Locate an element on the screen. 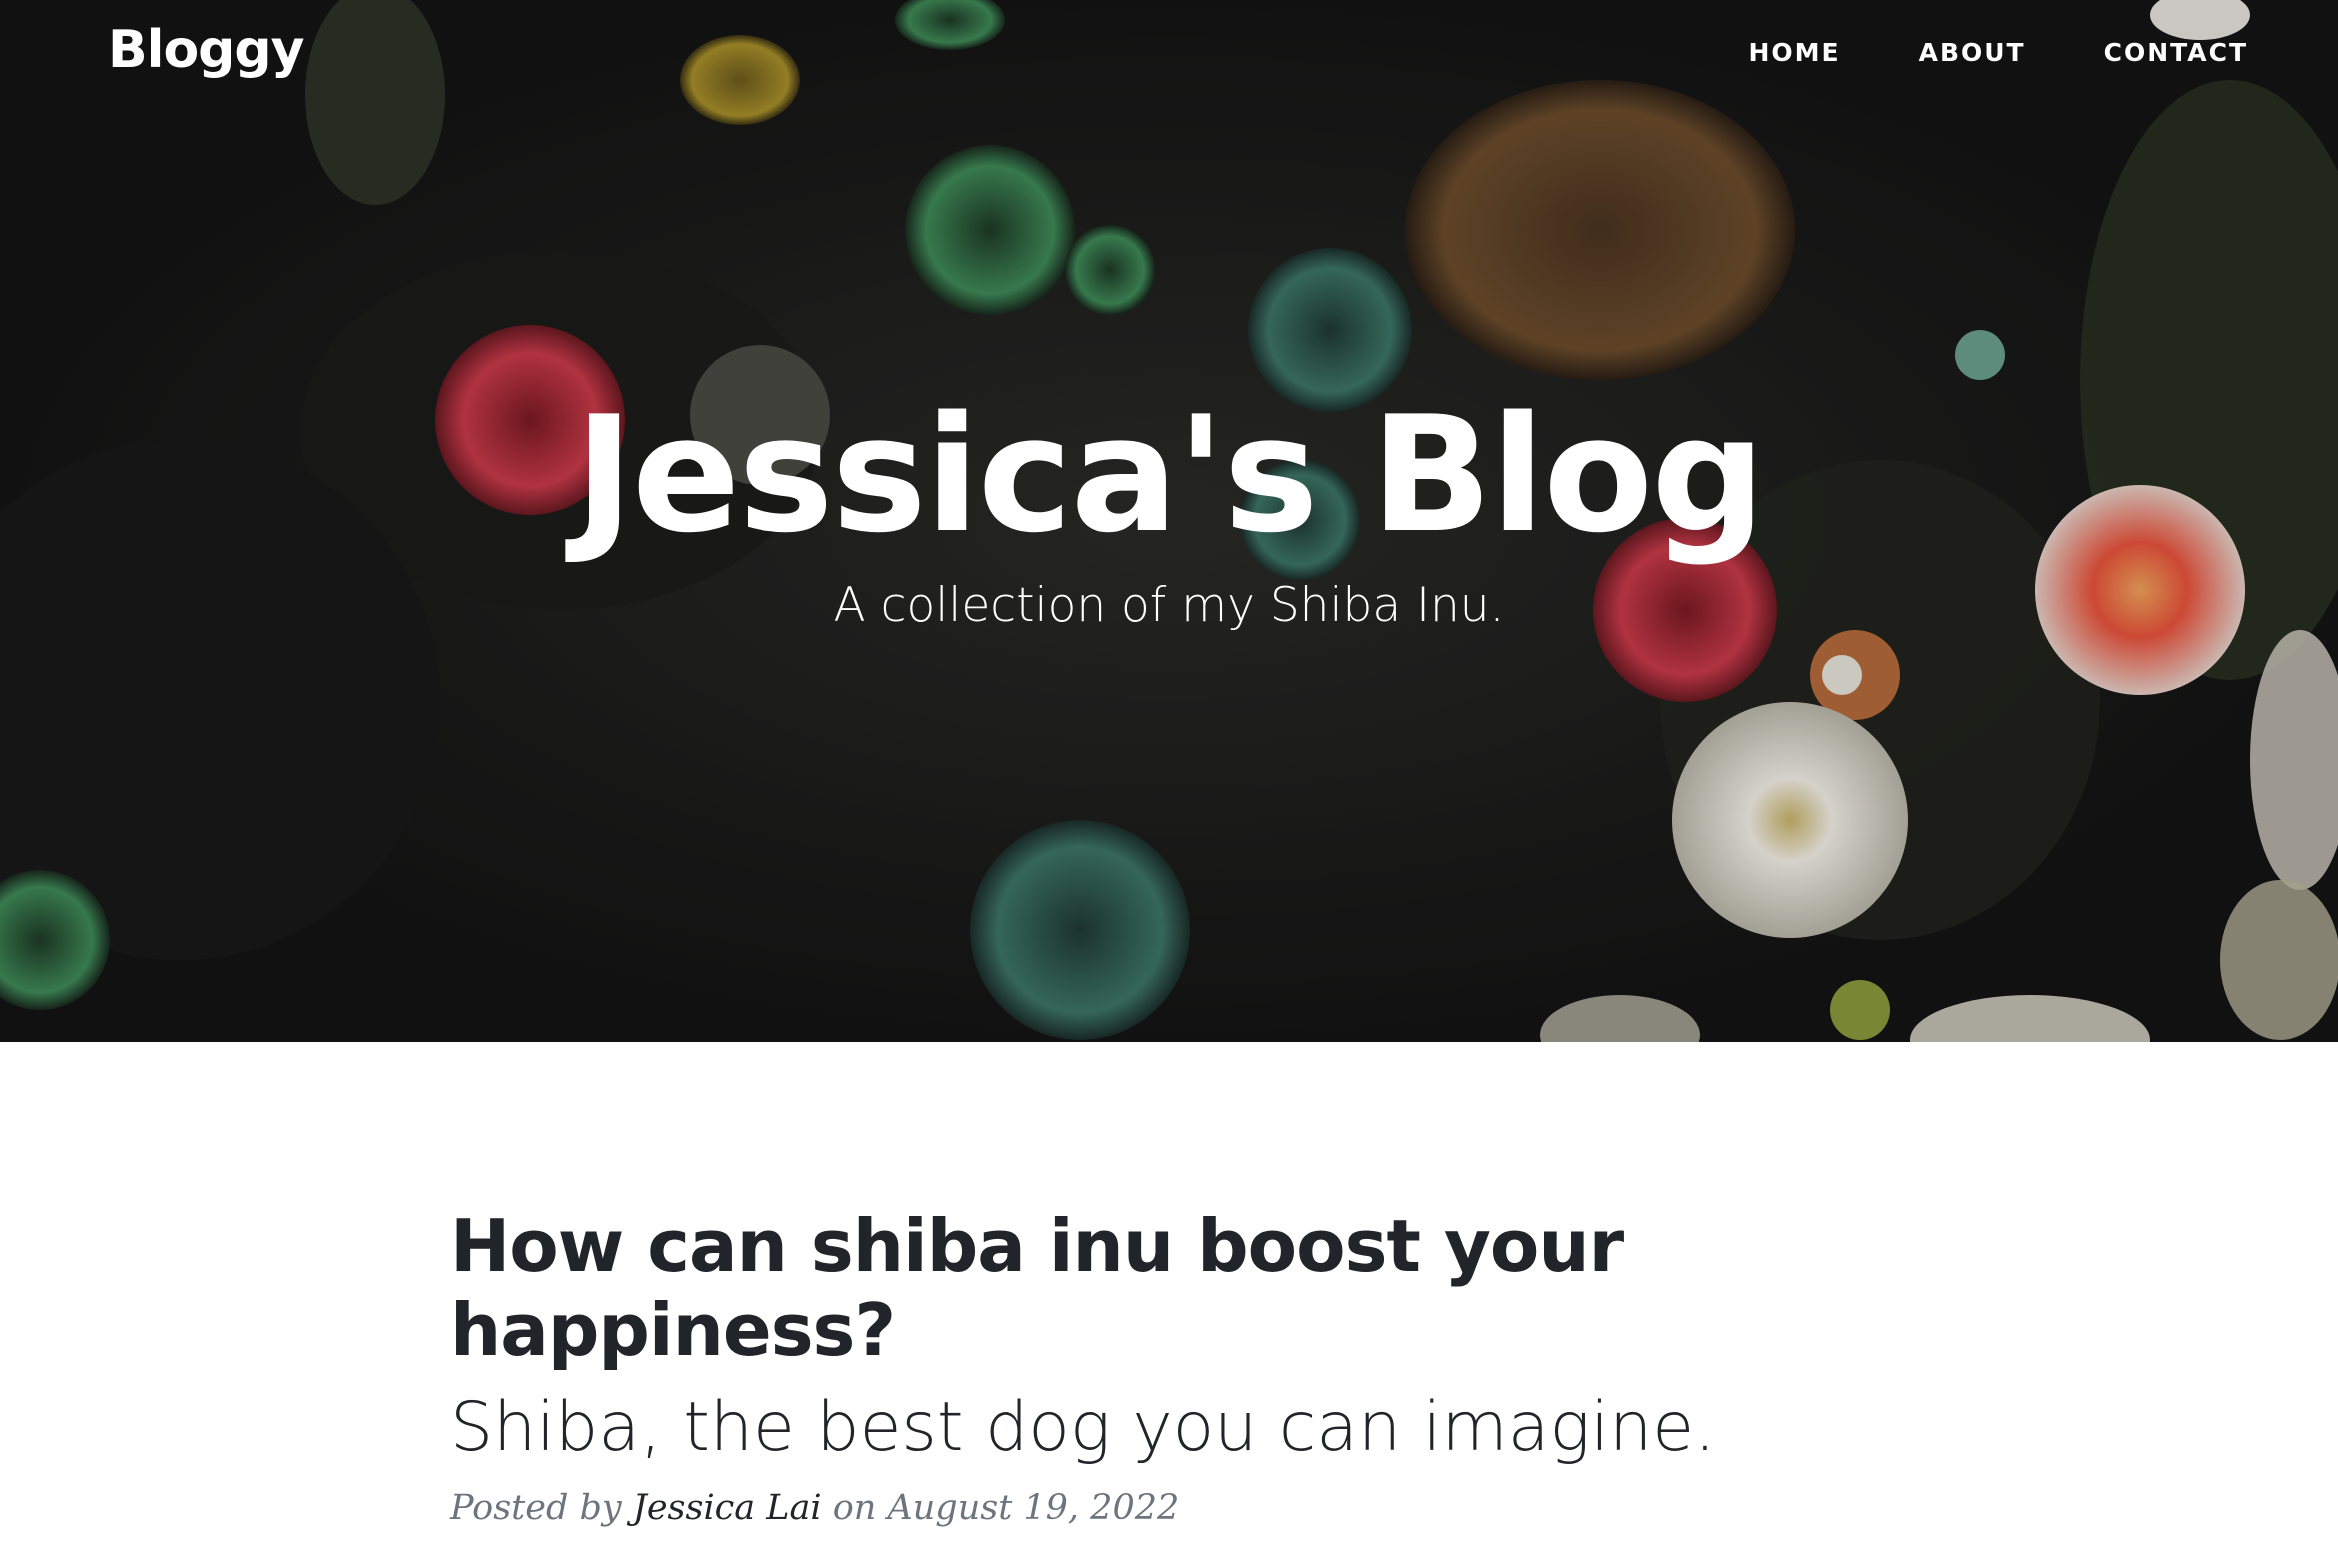 This screenshot has height=1556, width=2338. post-meta-on: on is located at coordinates (854, 1508).